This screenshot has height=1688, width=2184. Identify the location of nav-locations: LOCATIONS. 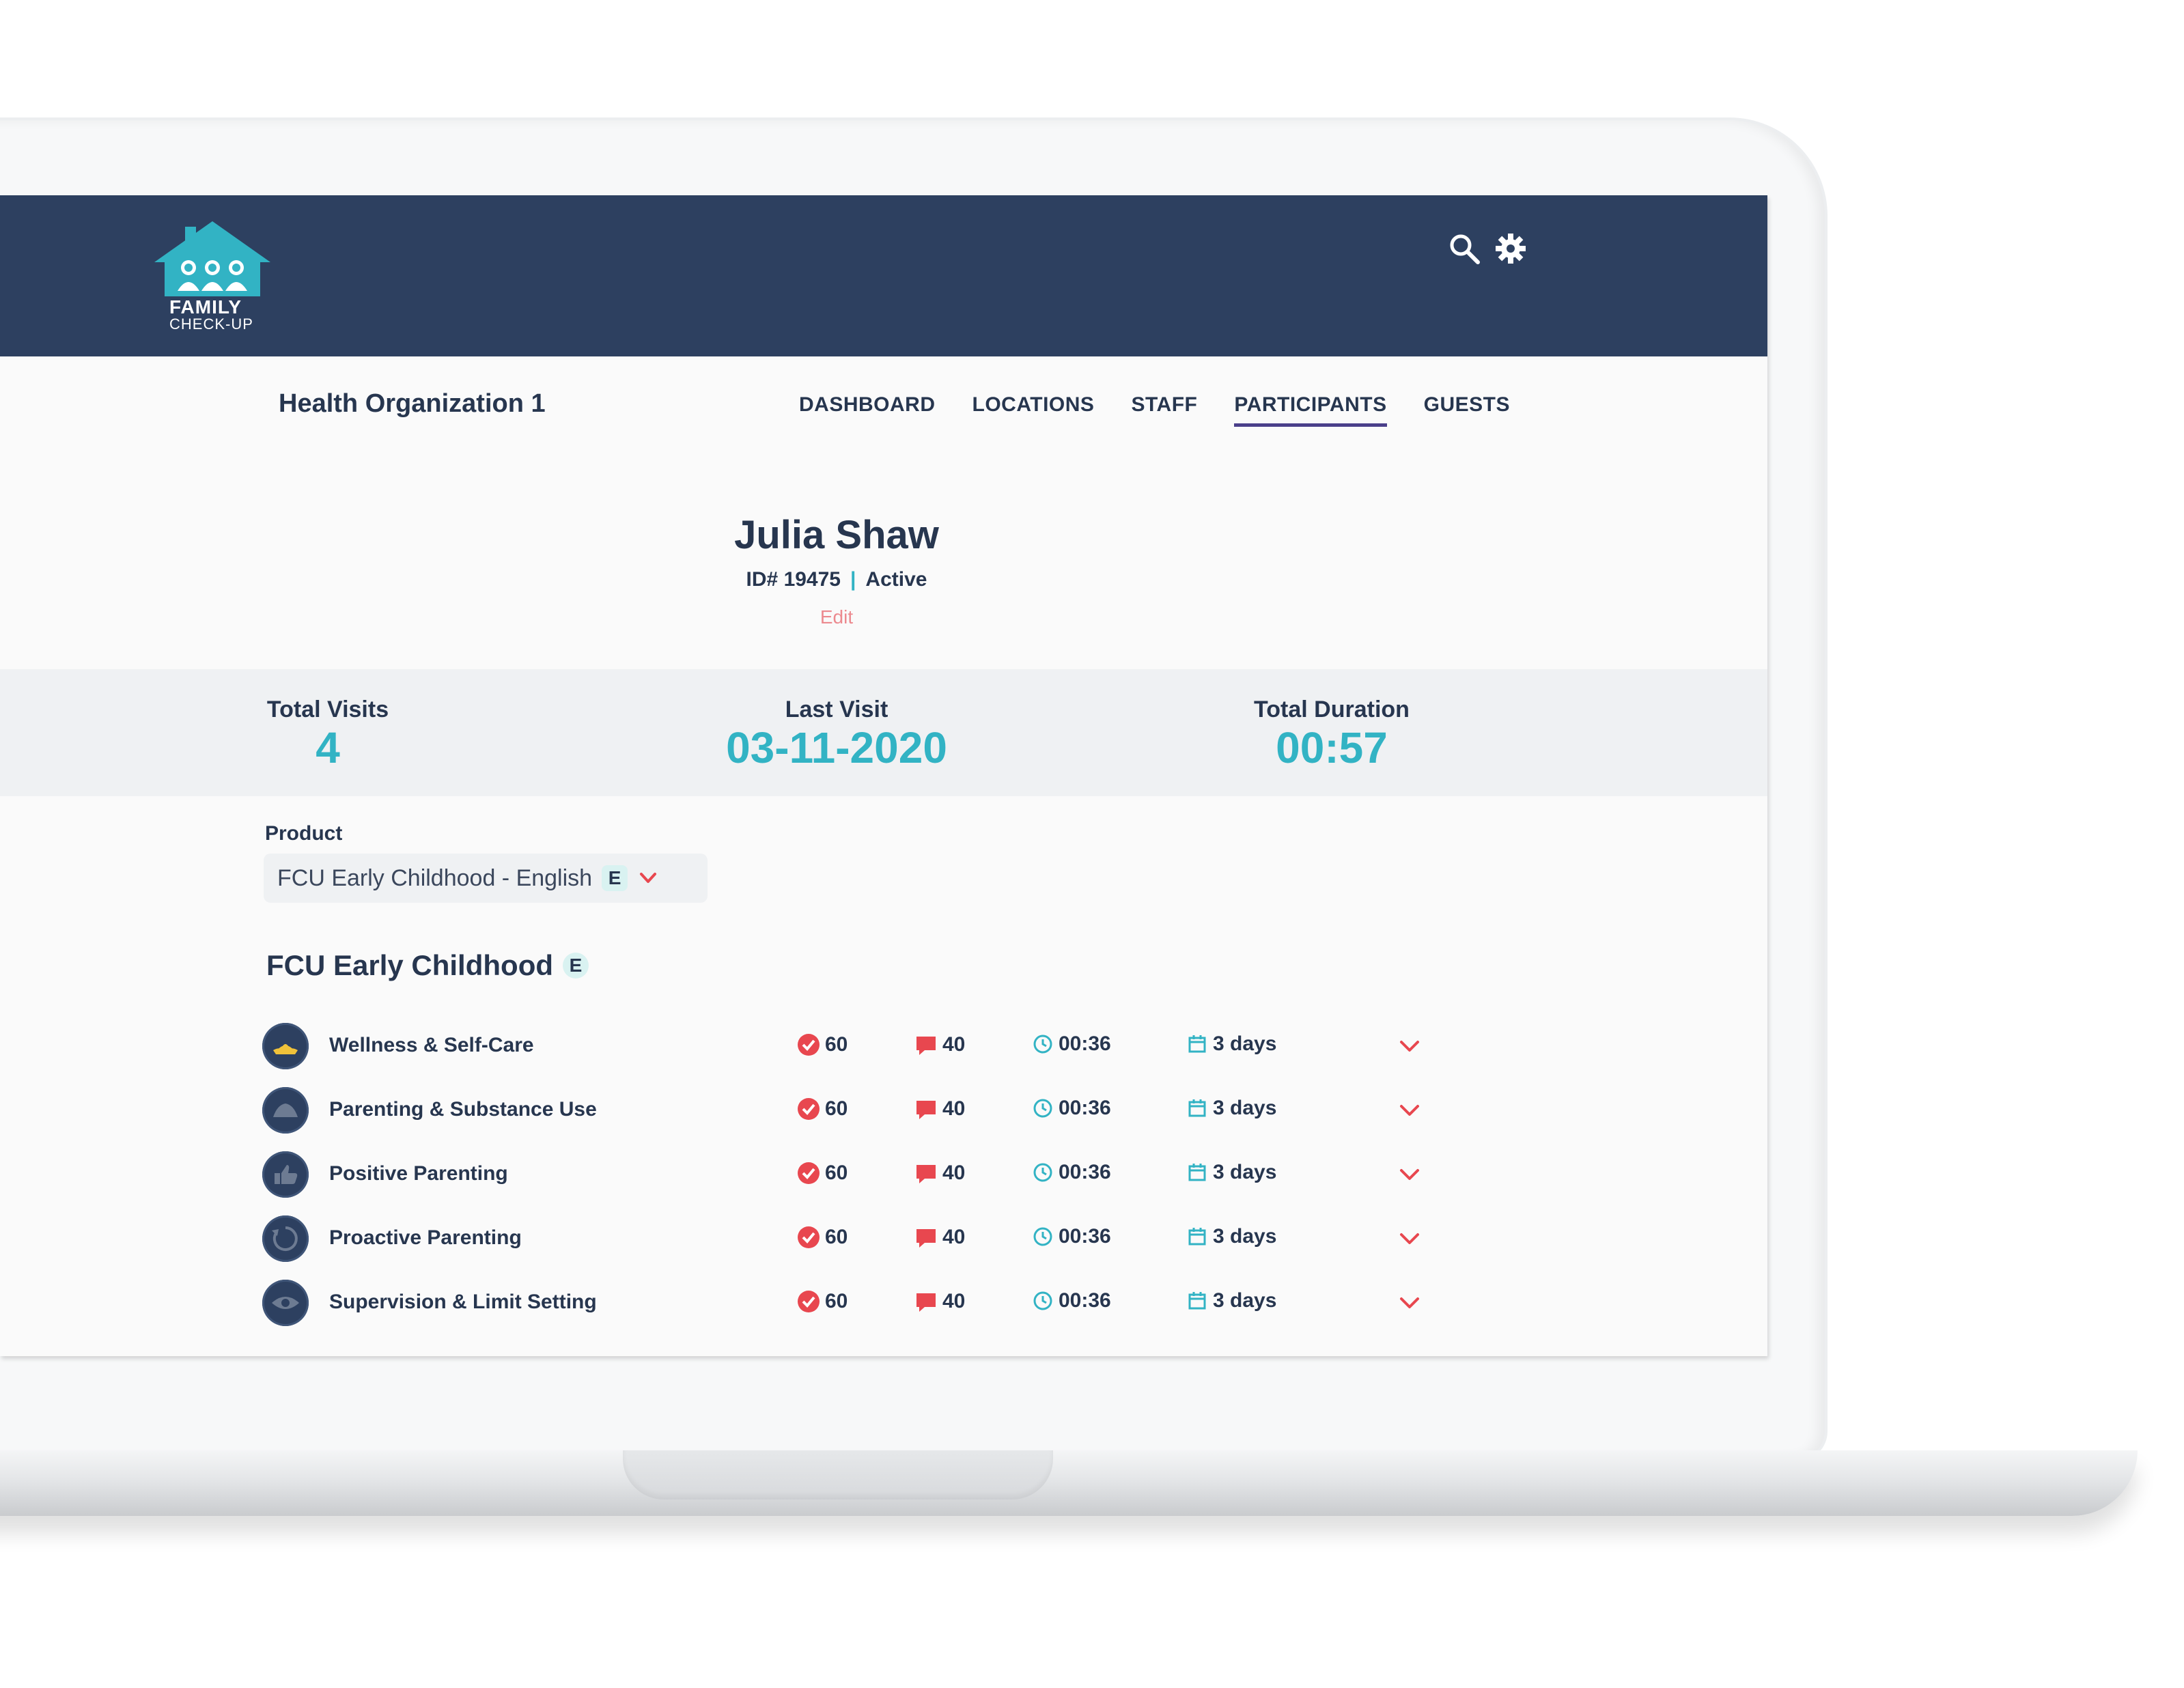
(1033, 410).